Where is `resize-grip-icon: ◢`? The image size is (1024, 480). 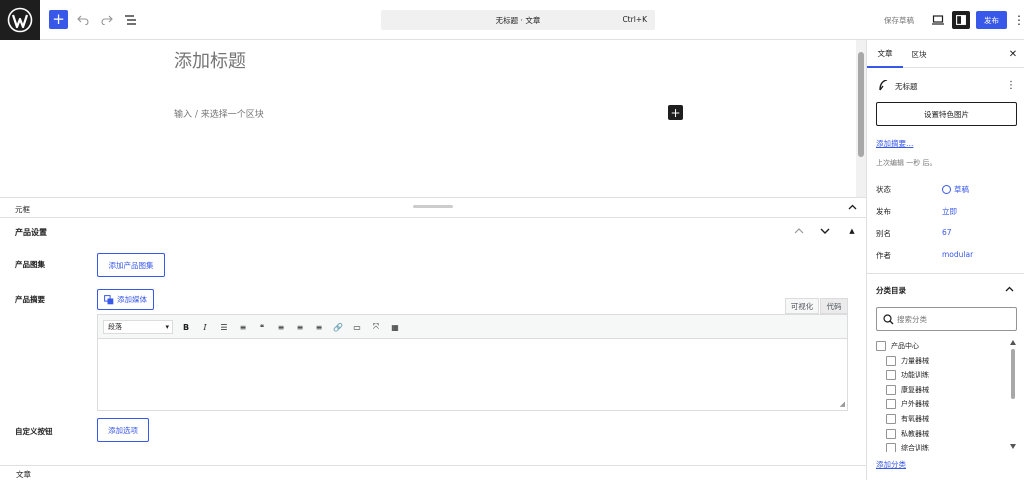 resize-grip-icon: ◢ is located at coordinates (842, 404).